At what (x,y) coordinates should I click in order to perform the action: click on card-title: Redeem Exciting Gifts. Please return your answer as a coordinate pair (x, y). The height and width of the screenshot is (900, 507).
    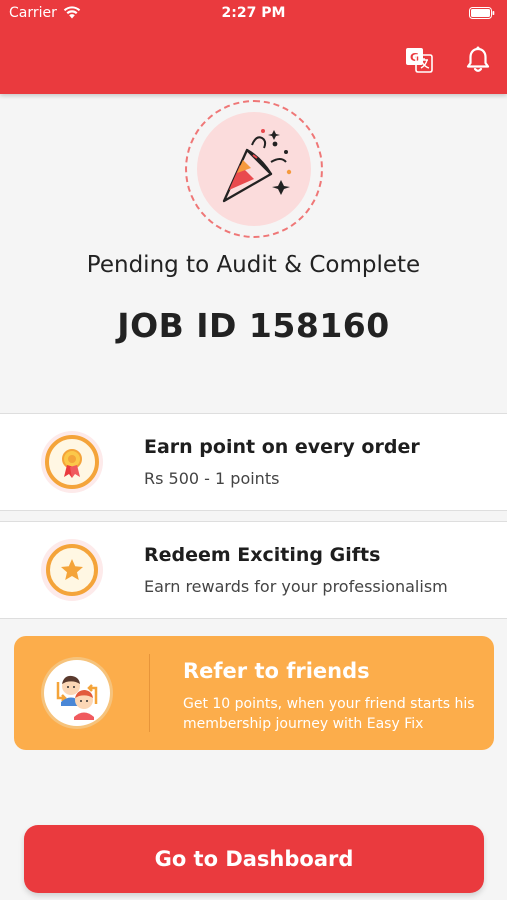
    Looking at the image, I should click on (262, 555).